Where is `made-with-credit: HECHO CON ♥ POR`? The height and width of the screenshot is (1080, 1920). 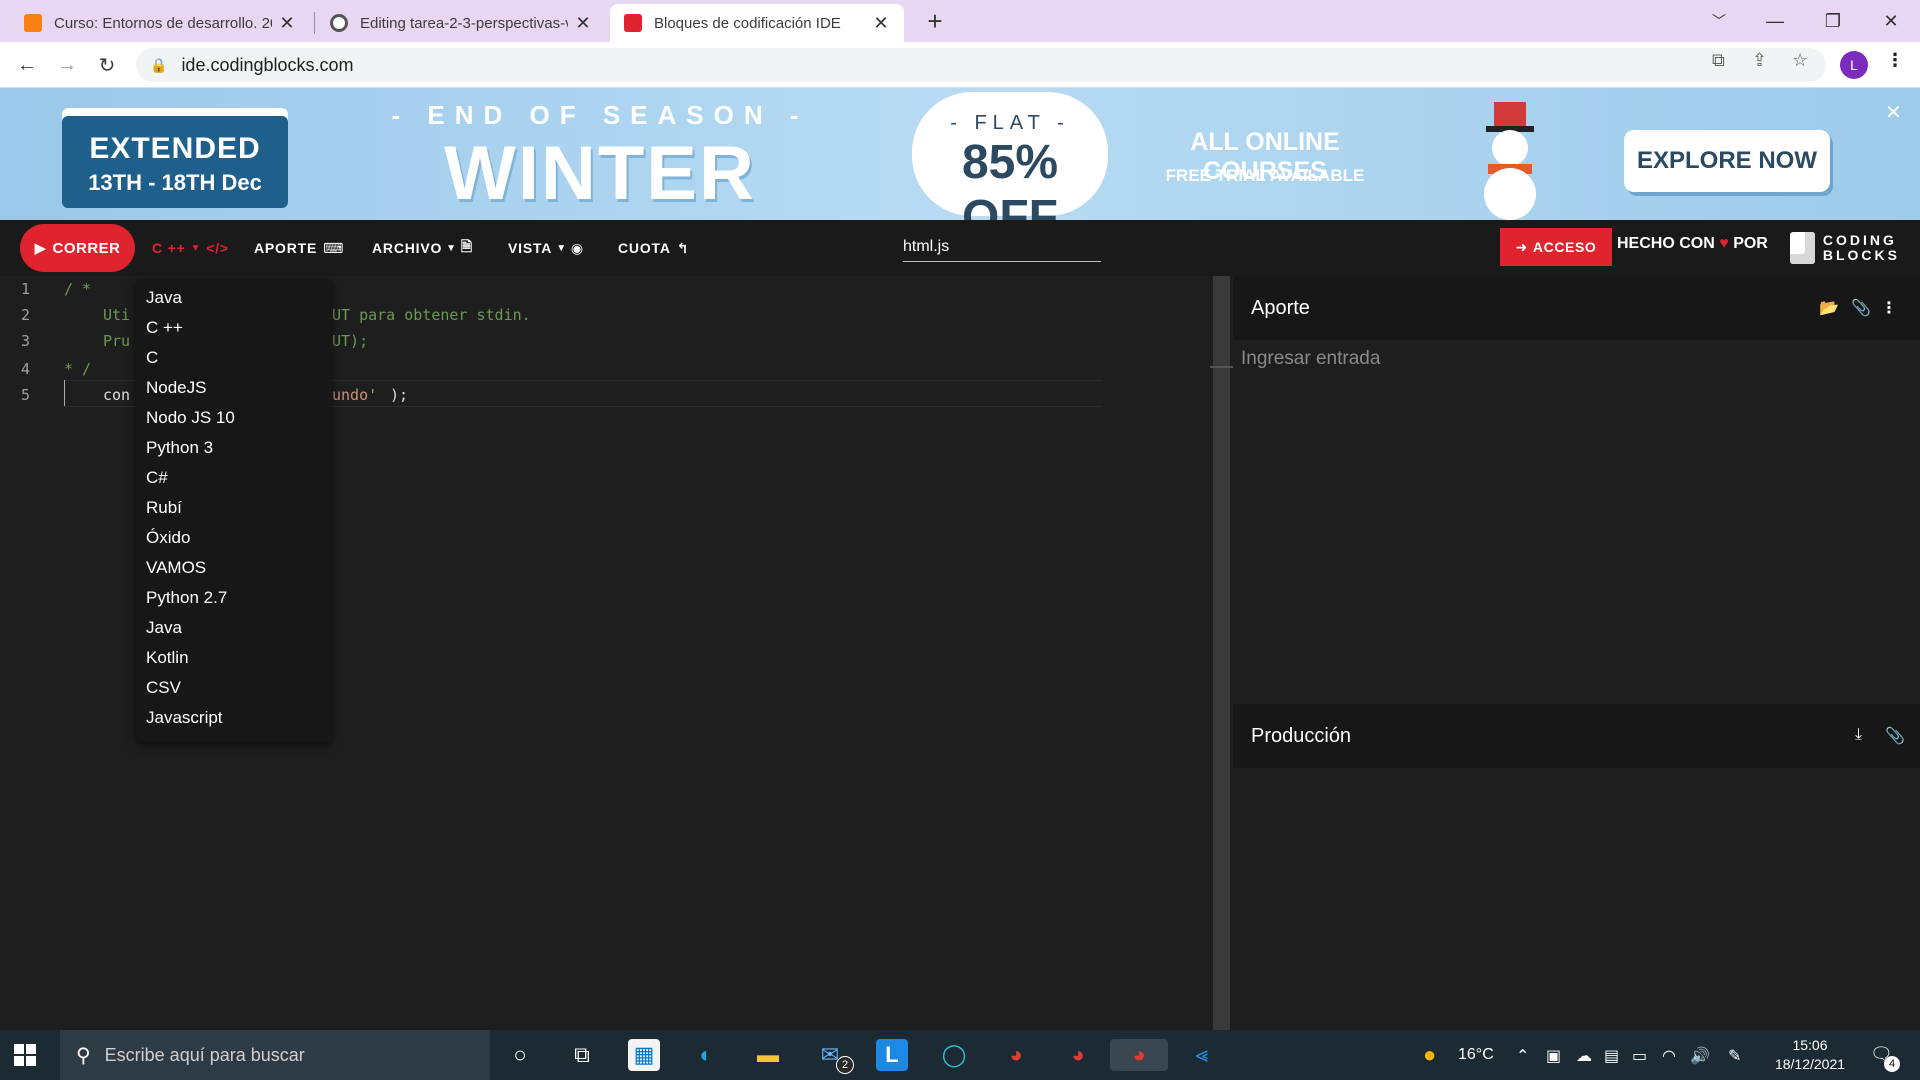
made-with-credit: HECHO CON ♥ POR is located at coordinates (1692, 244).